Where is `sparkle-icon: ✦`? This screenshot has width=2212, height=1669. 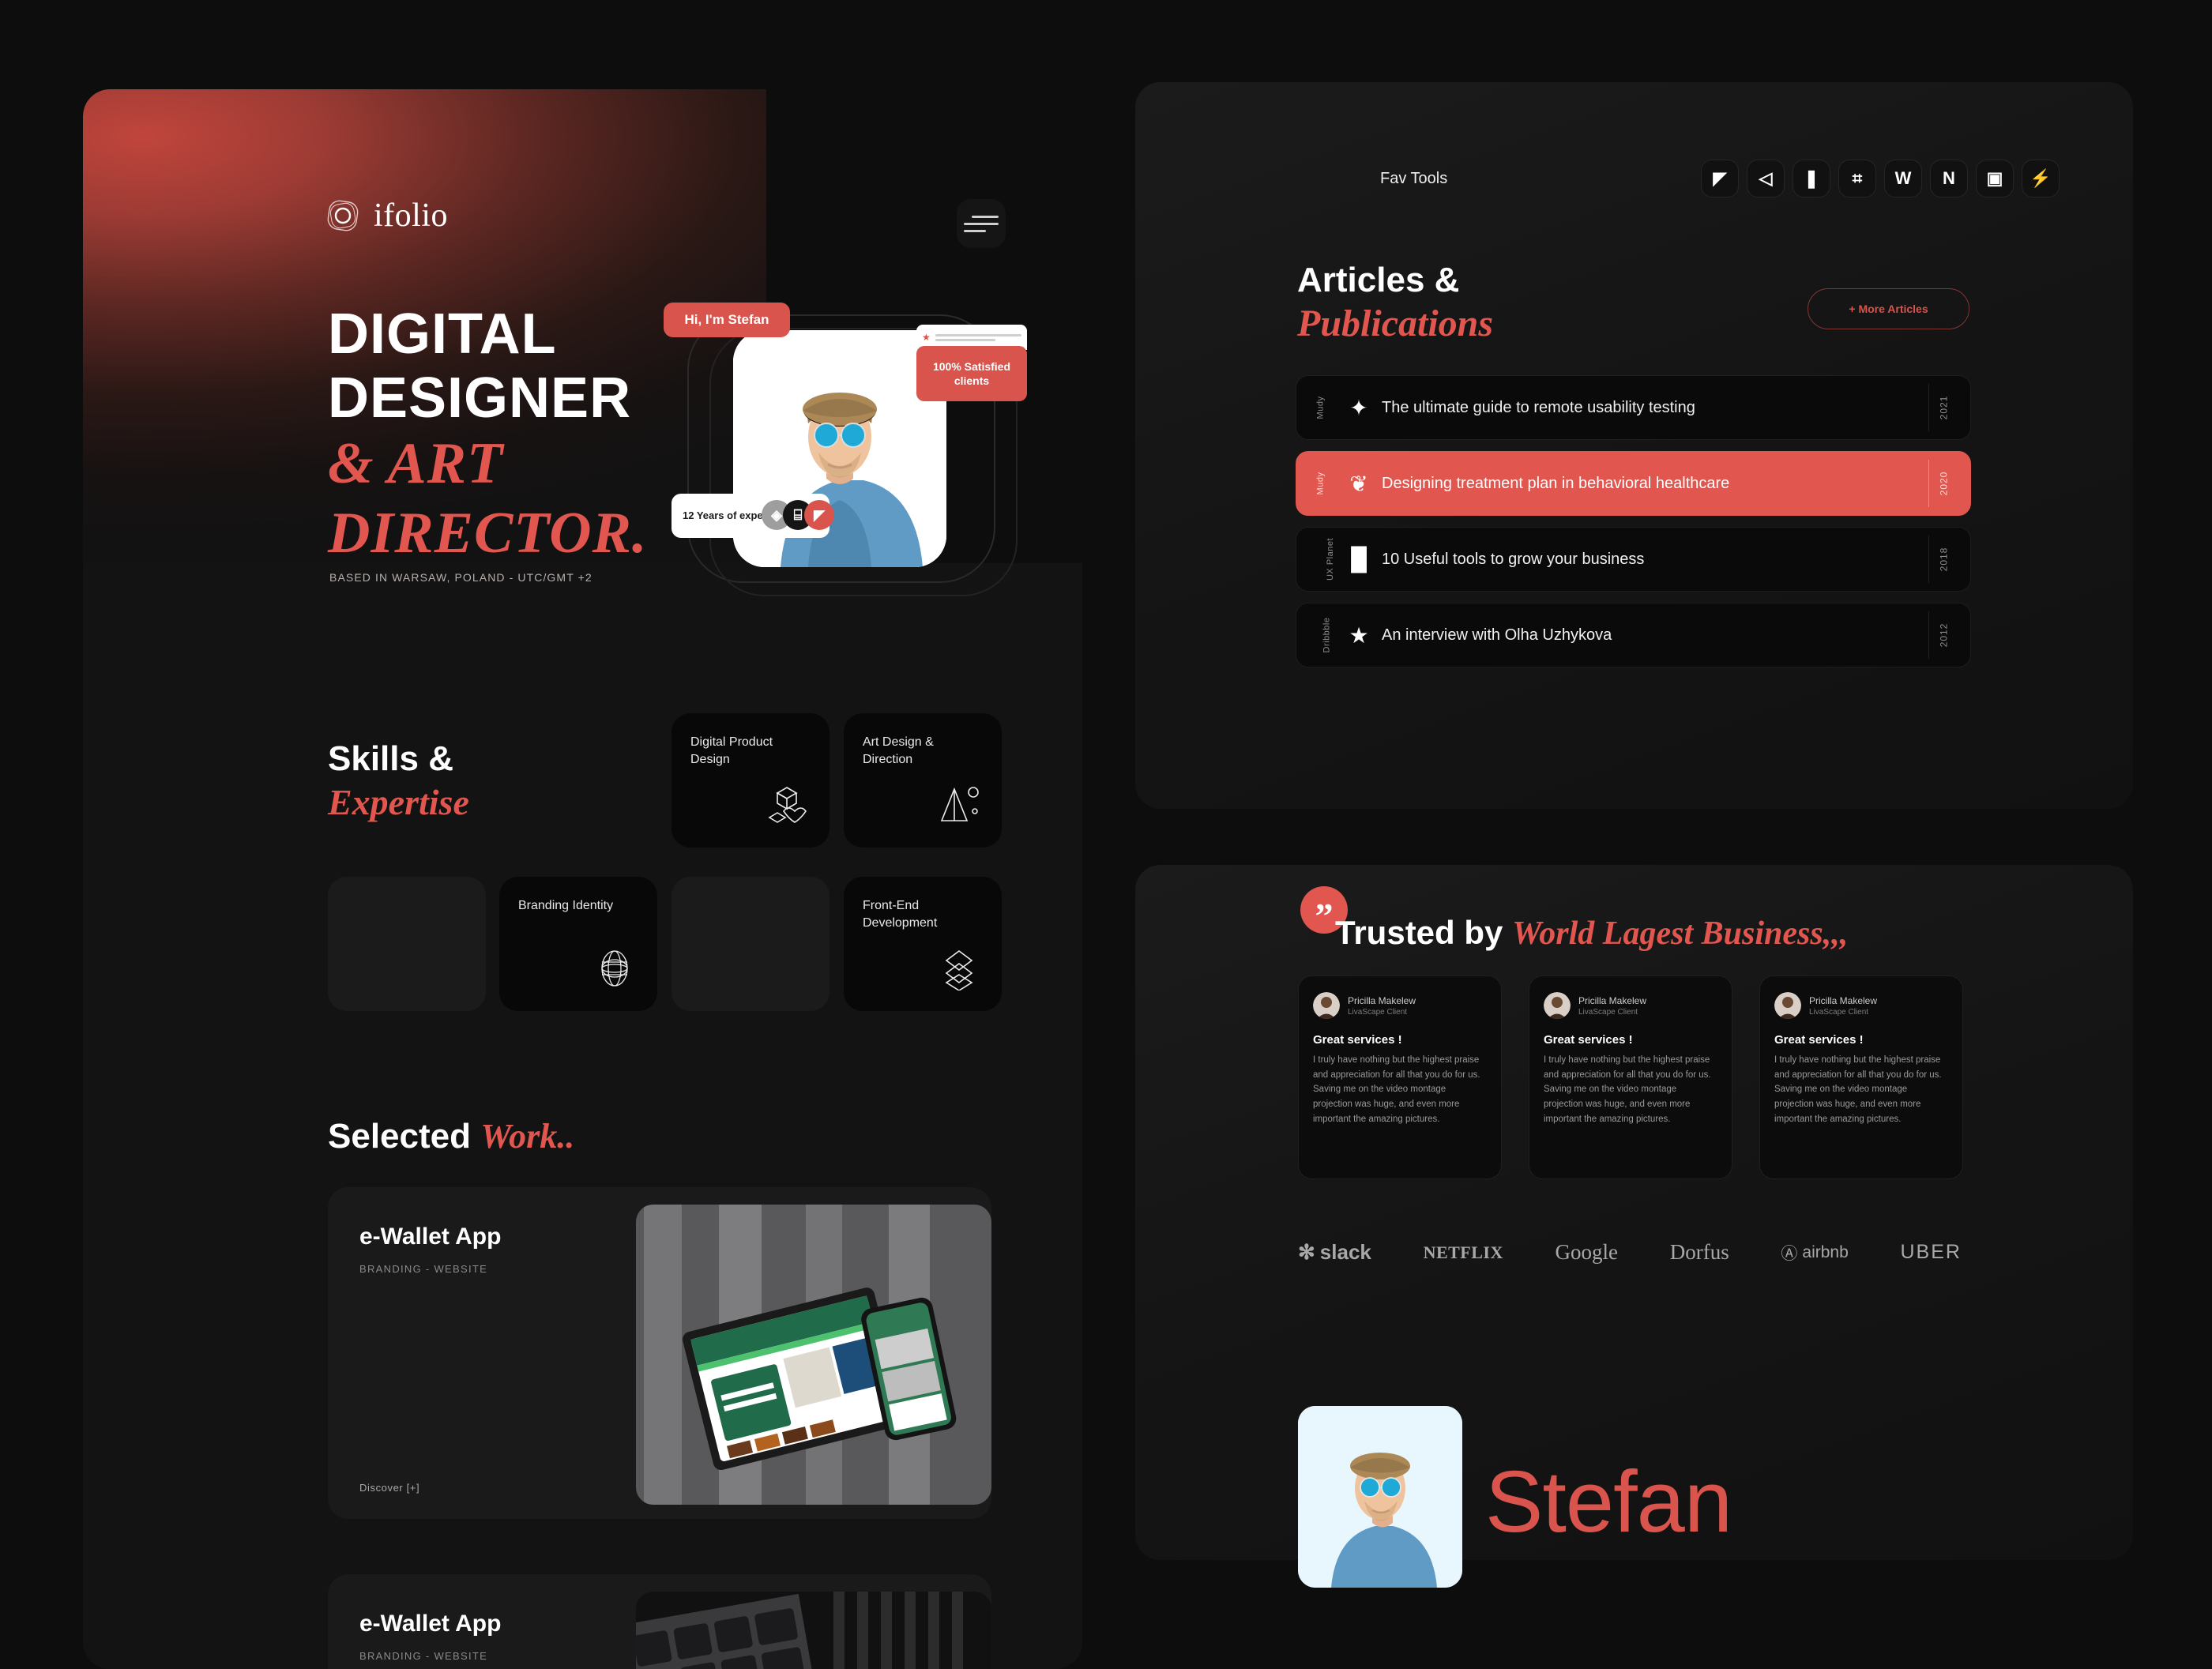
sparkle-icon: ✦ is located at coordinates (1358, 408).